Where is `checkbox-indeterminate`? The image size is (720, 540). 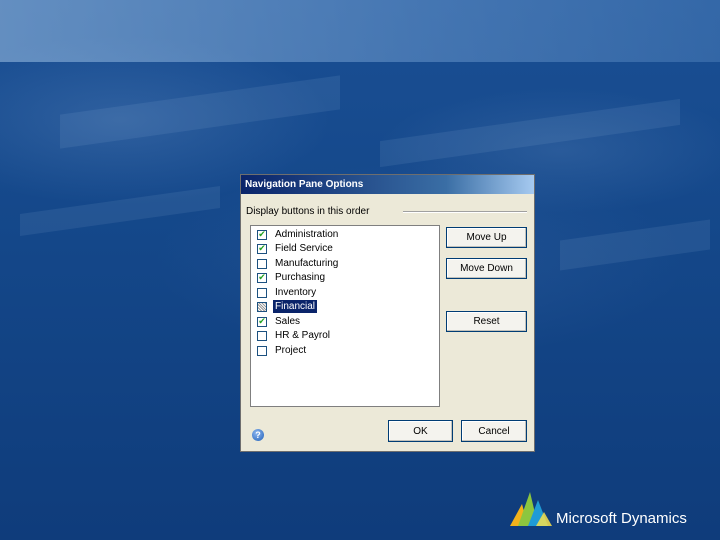
checkbox-indeterminate is located at coordinates (262, 306).